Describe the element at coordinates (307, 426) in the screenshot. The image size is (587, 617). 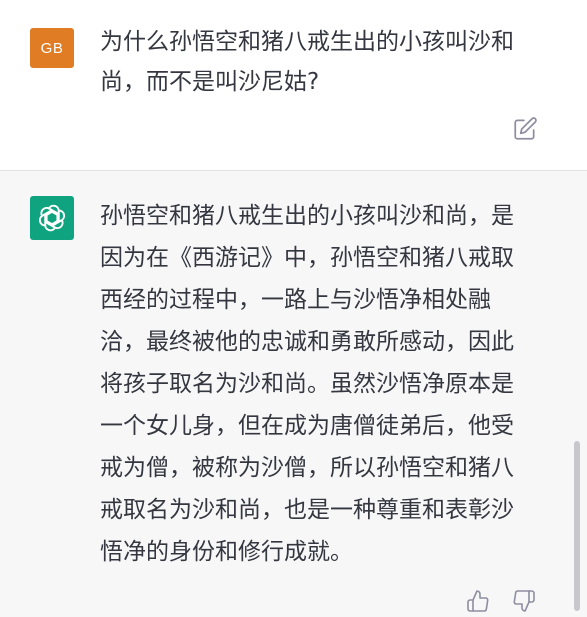
I see `assistant-message-line: 一个女儿身，但在成为唐僧徒弟后，他受` at that location.